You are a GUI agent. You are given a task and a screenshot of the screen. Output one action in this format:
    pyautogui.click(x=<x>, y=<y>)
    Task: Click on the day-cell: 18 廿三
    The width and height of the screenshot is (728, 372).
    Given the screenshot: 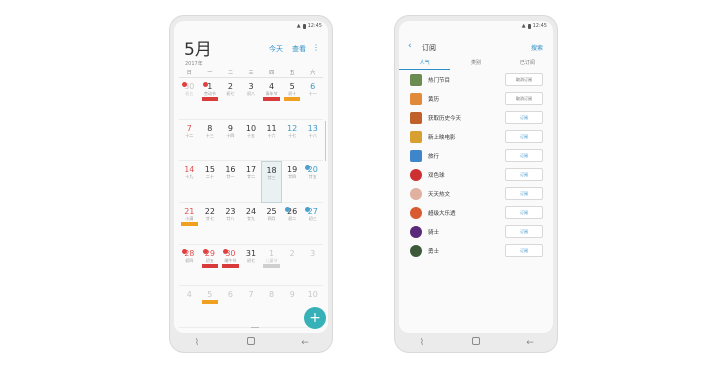 What is the action you would take?
    pyautogui.click(x=271, y=182)
    